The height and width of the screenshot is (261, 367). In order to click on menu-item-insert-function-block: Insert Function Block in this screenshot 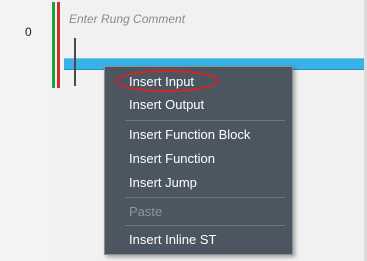, I will do `click(198, 135)`.